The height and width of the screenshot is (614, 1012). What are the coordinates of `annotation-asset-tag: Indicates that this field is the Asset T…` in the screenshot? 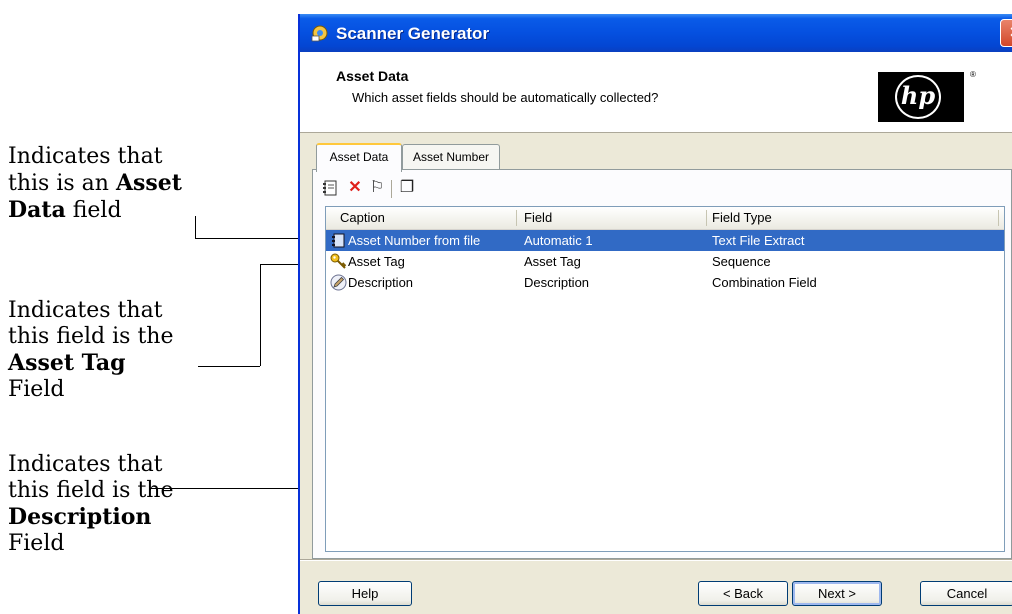 It's located at (90, 350).